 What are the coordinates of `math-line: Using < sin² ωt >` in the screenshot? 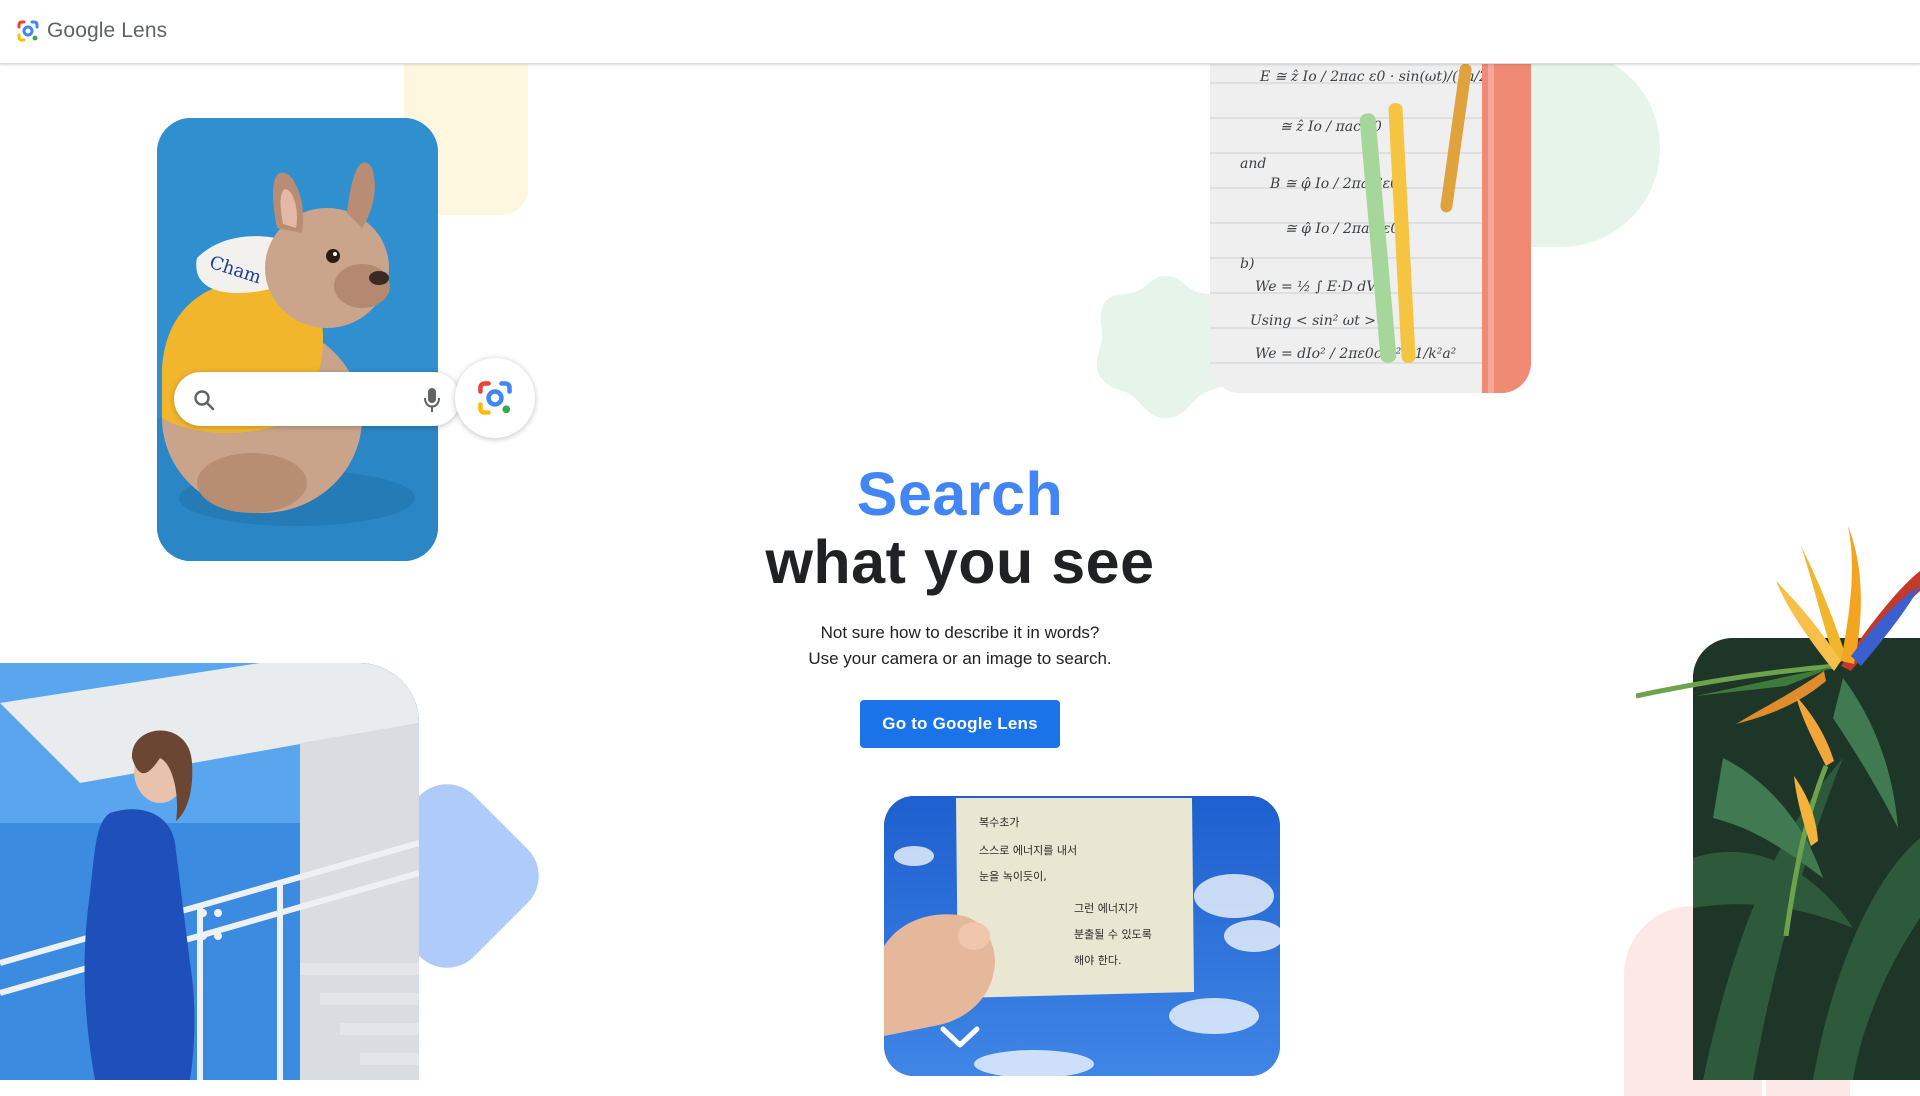 It's located at (1313, 321).